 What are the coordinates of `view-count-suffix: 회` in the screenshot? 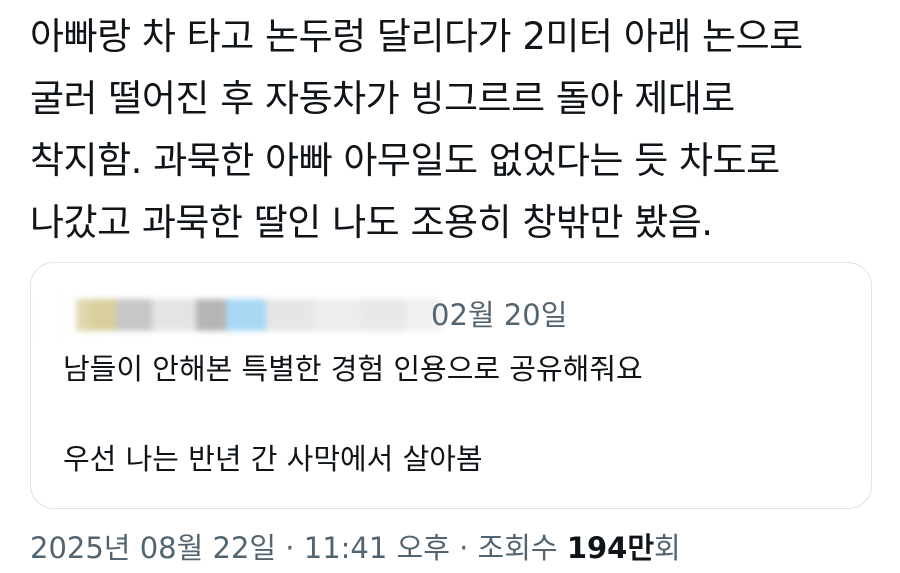 It's located at (667, 548).